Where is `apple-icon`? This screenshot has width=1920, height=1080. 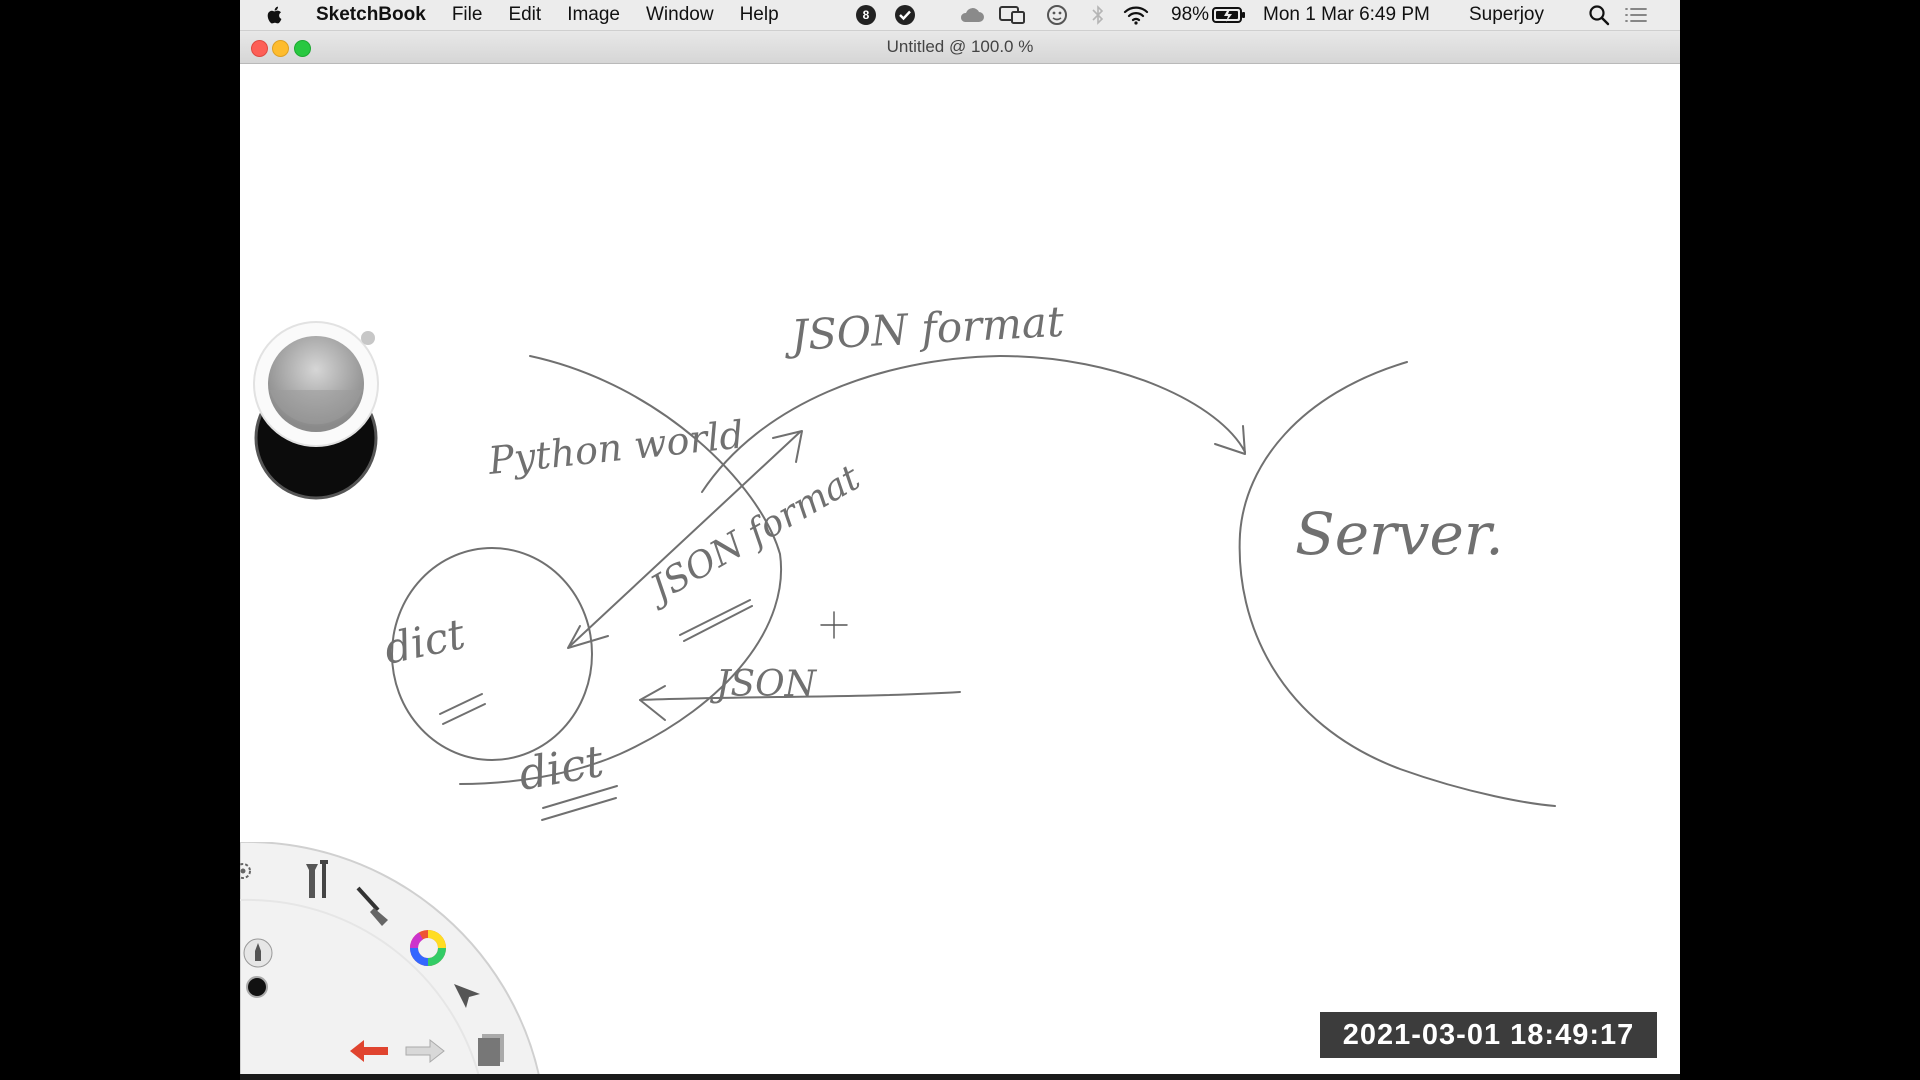 apple-icon is located at coordinates (275, 15).